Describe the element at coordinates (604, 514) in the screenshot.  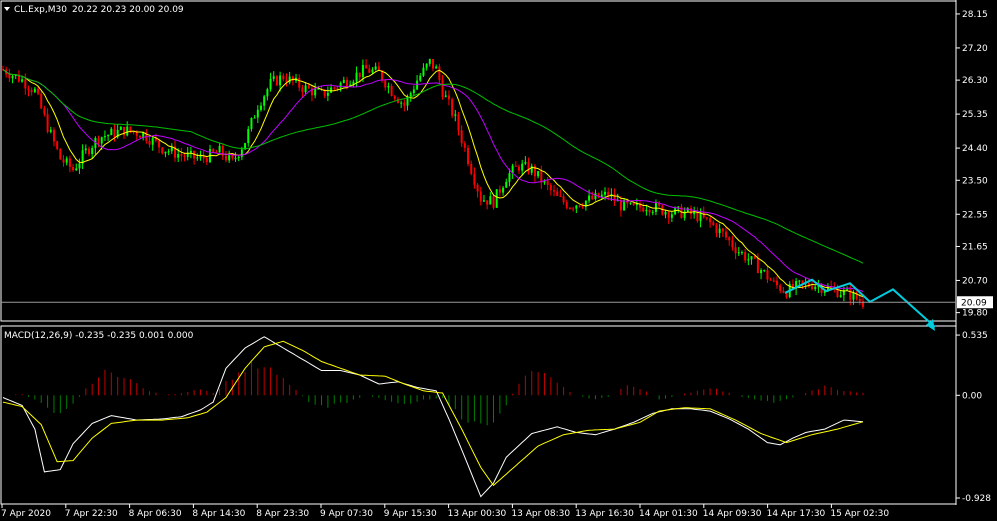
I see `time-tick-label: 13 Apr 16:30` at that location.